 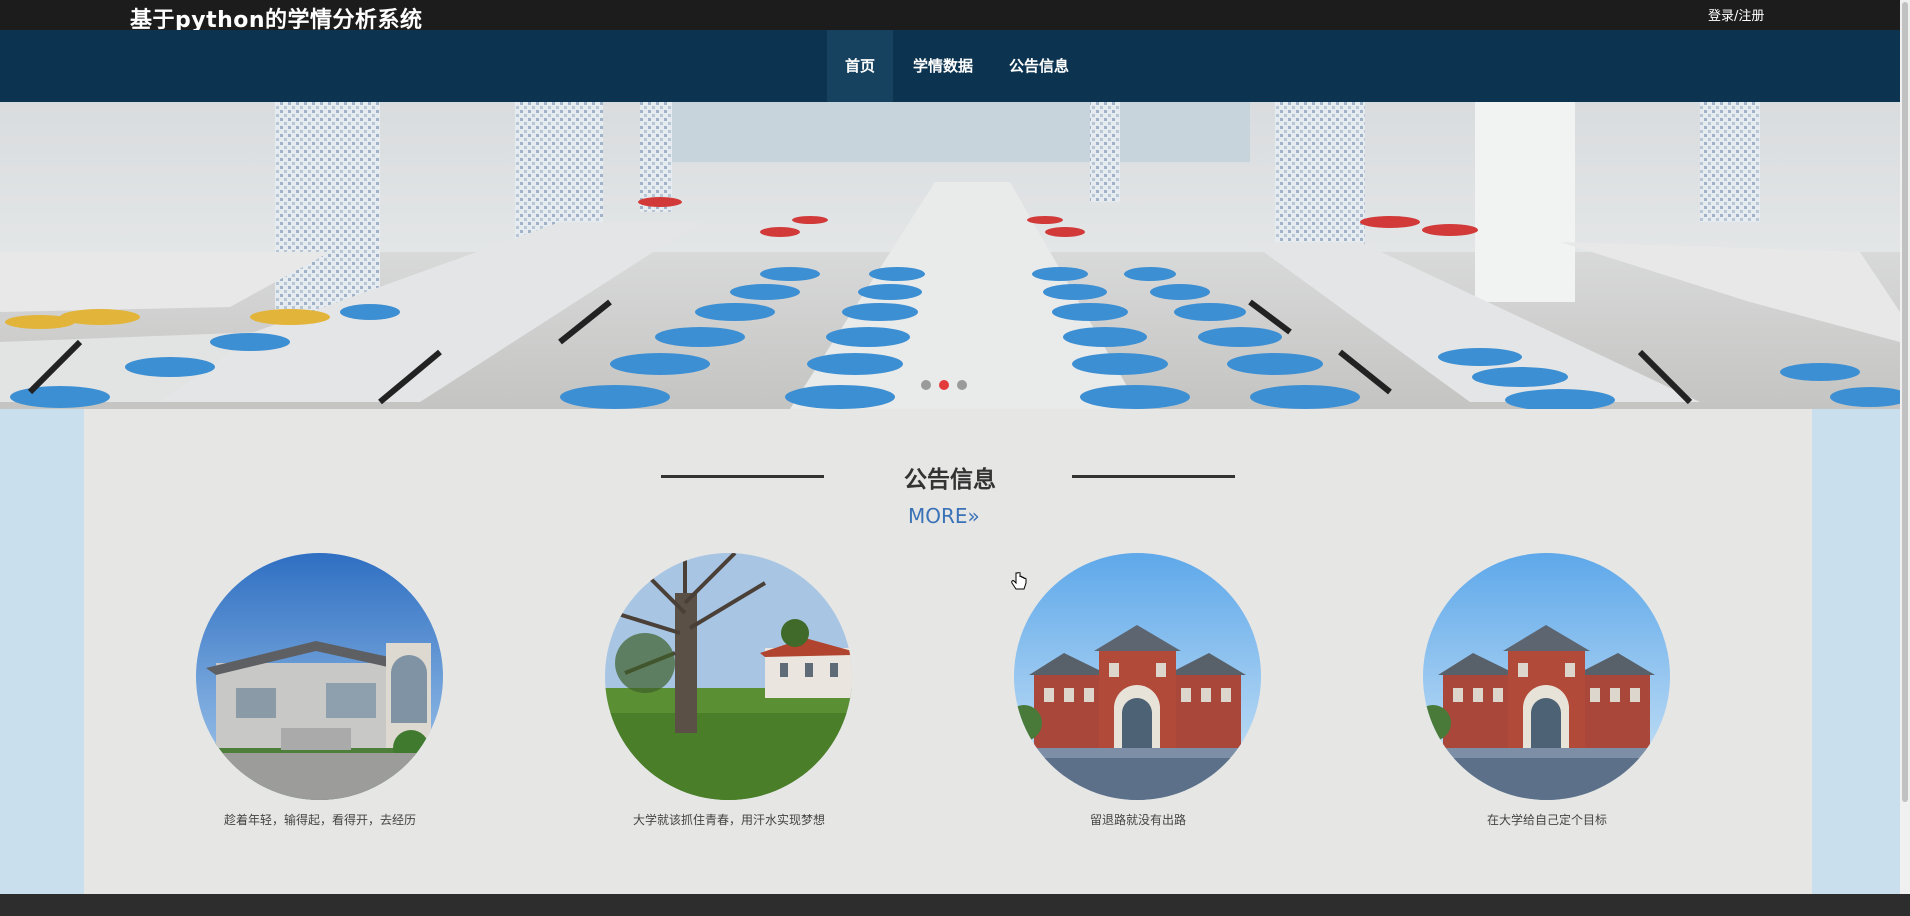 I want to click on announcement-caption: 大学就该抓住青春，用汗水实现梦想, so click(x=728, y=820).